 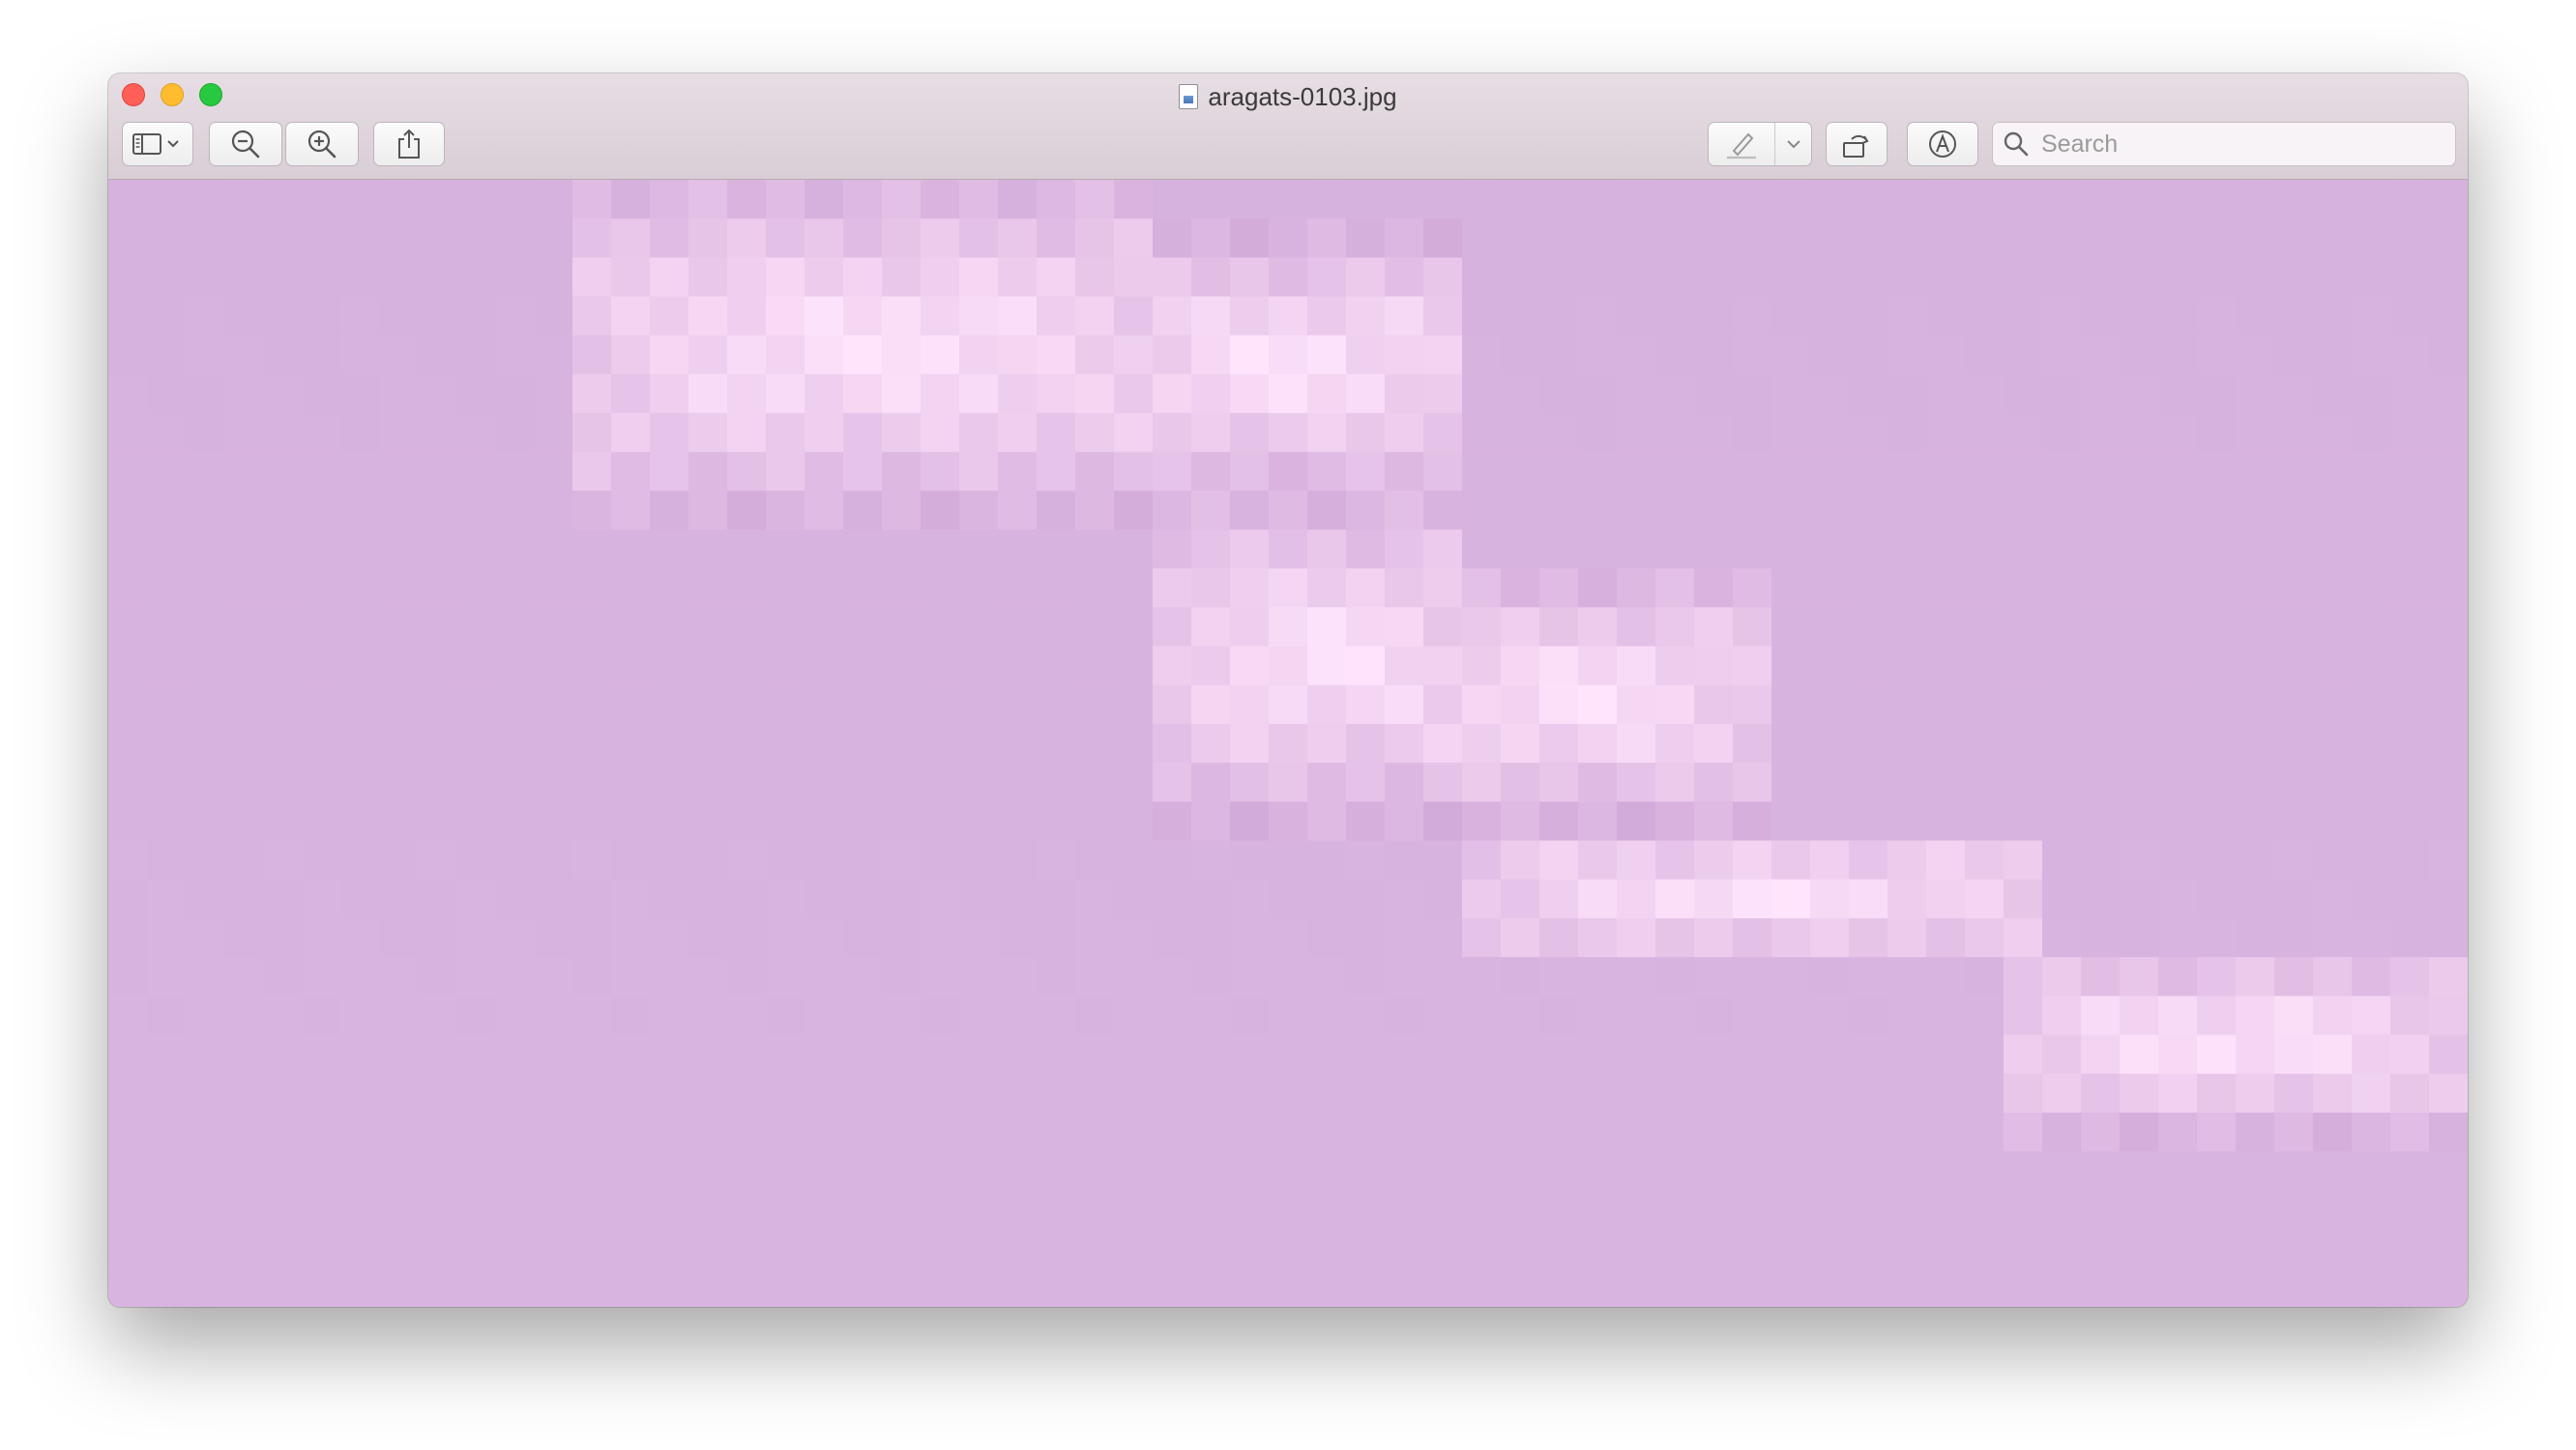 What do you see at coordinates (409, 144) in the screenshot?
I see `share-button` at bounding box center [409, 144].